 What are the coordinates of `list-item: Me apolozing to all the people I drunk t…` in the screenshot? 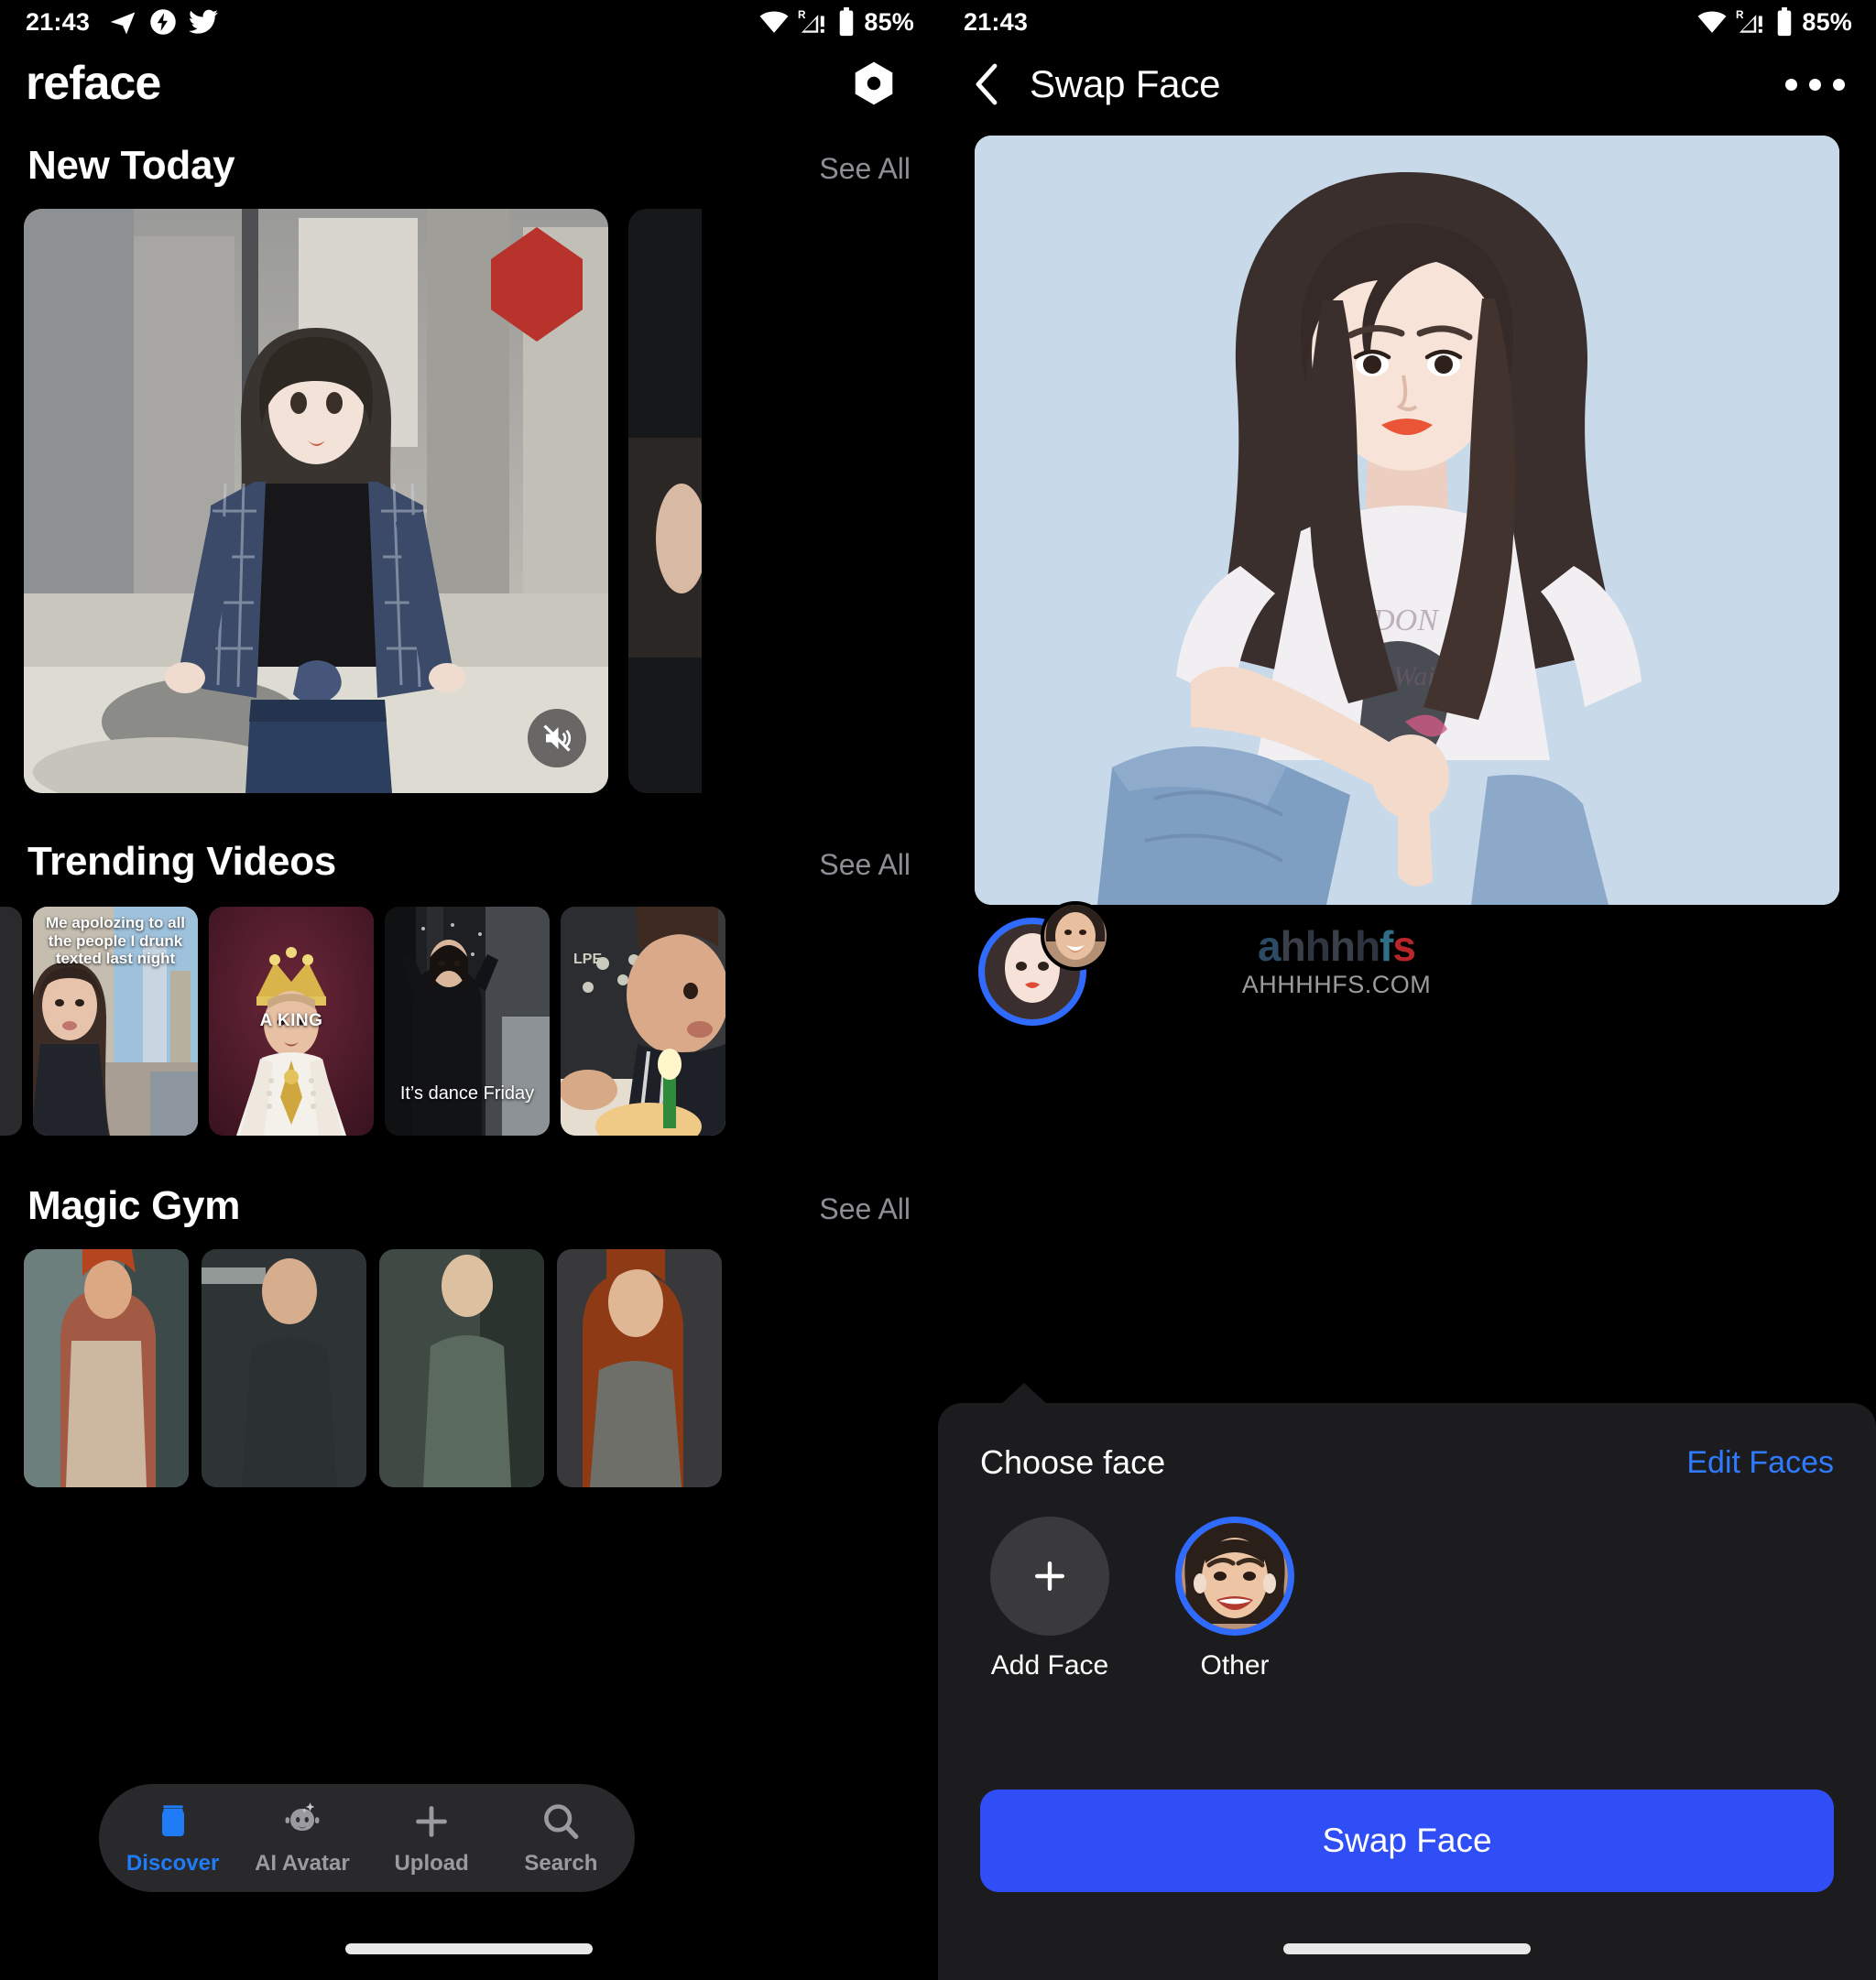 It's located at (115, 1022).